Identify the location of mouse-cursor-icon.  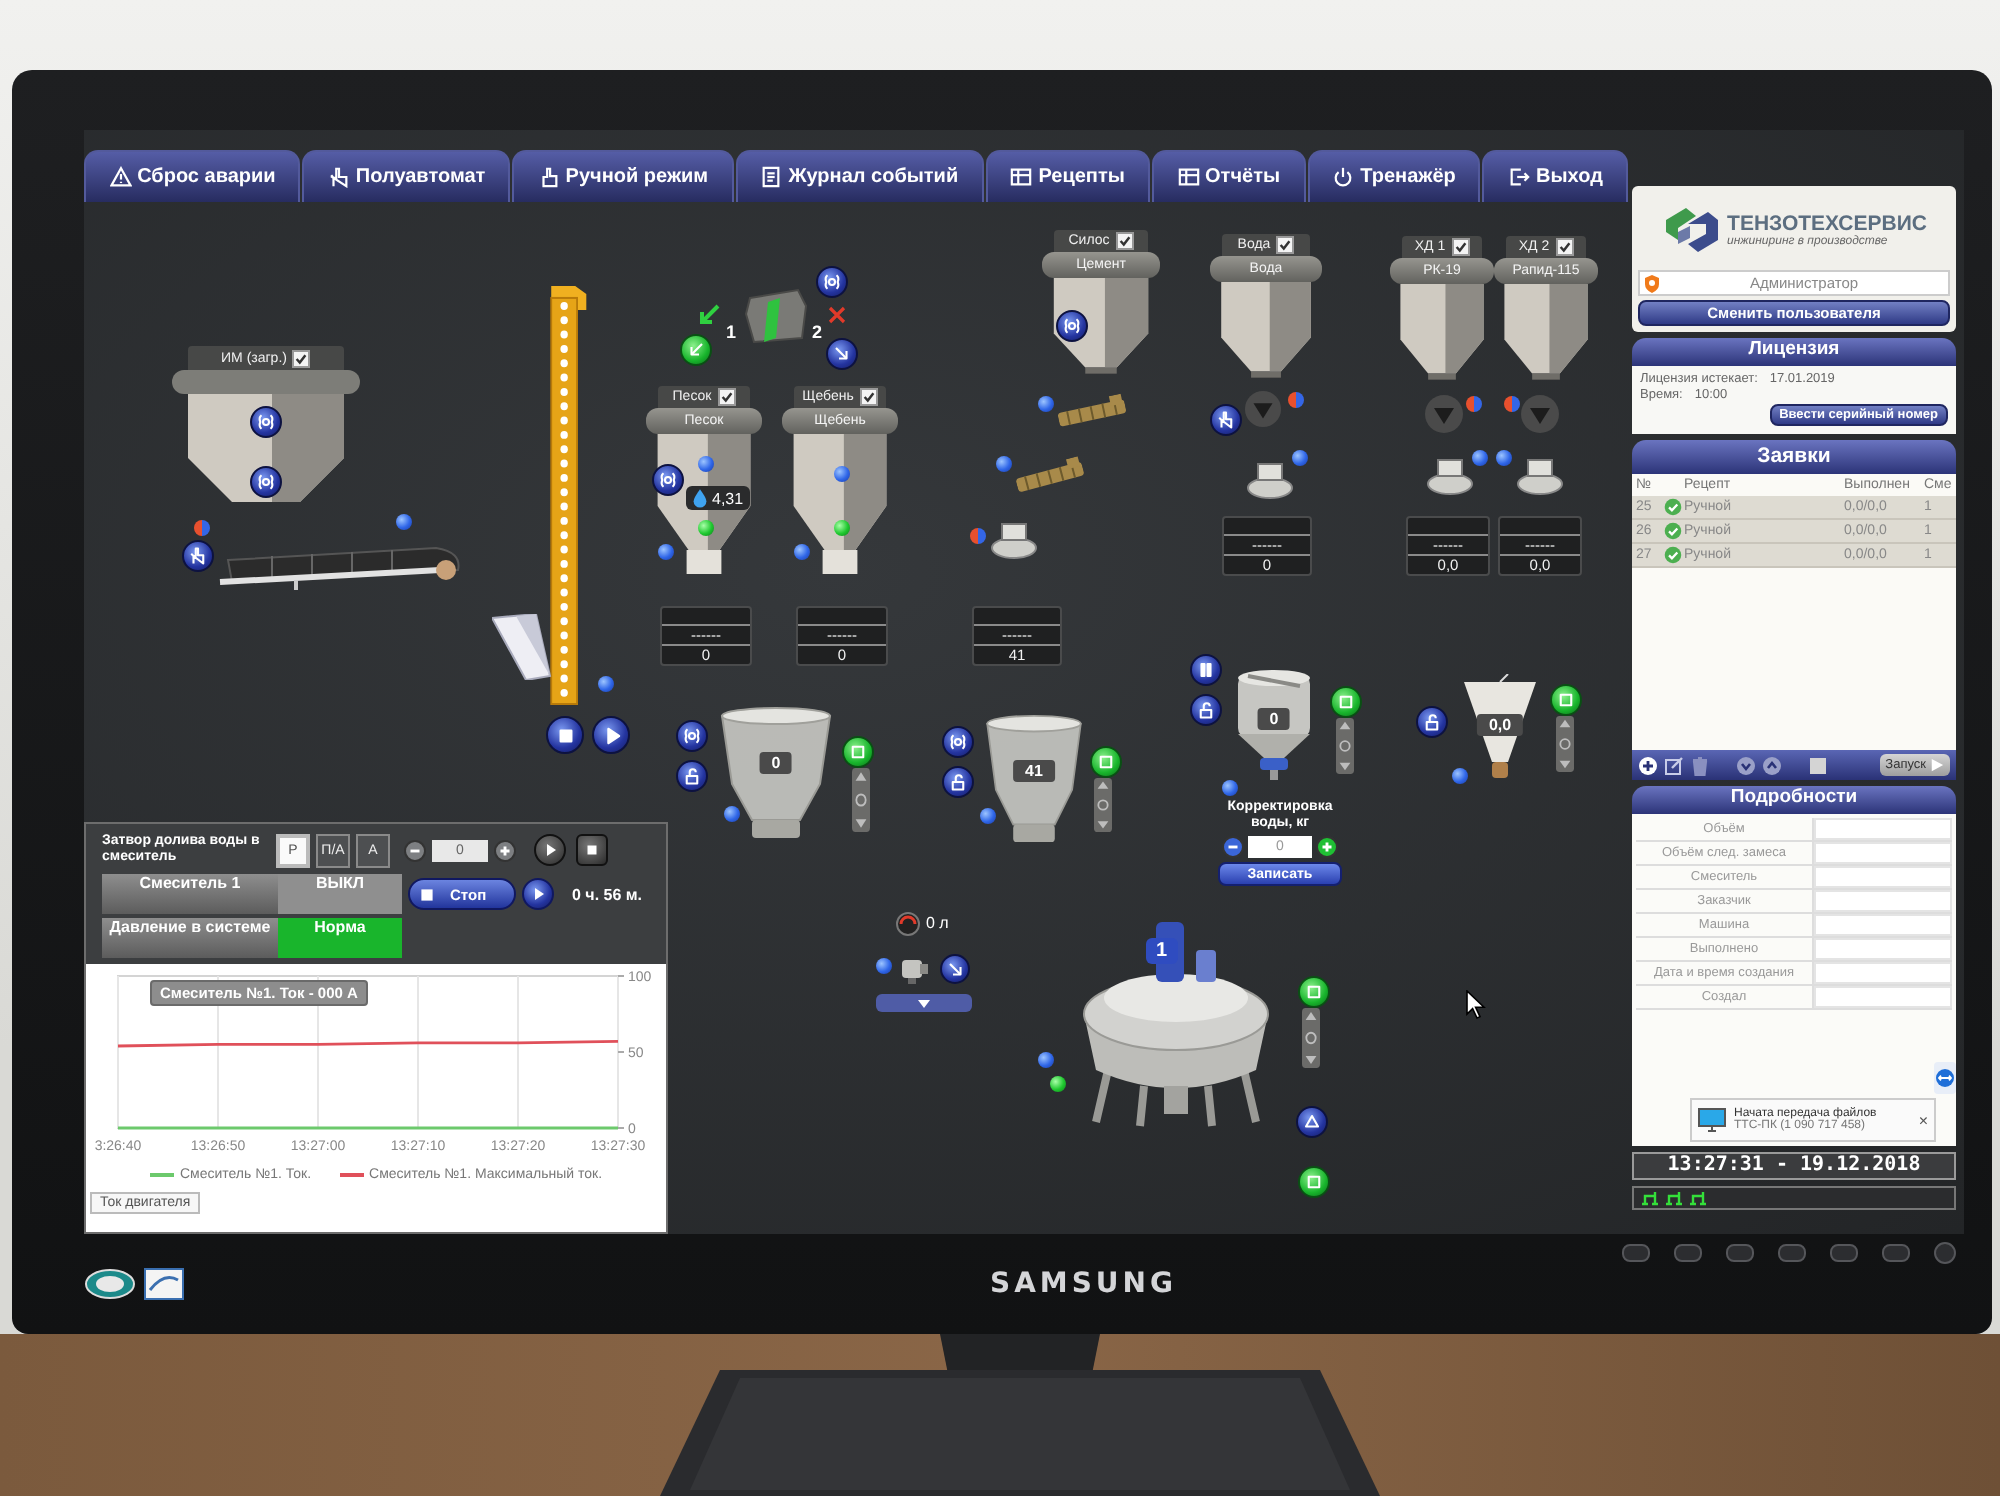
(1476, 1005).